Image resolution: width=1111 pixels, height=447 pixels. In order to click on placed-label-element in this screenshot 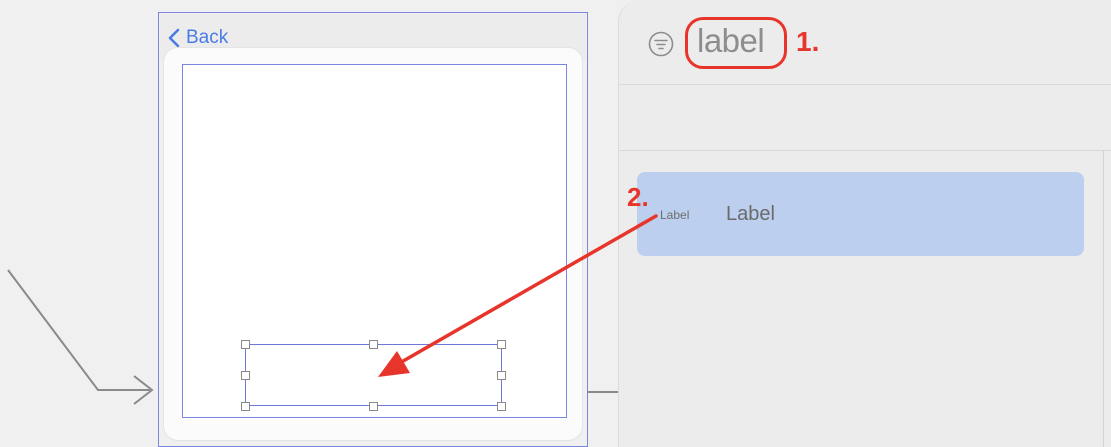, I will do `click(373, 375)`.